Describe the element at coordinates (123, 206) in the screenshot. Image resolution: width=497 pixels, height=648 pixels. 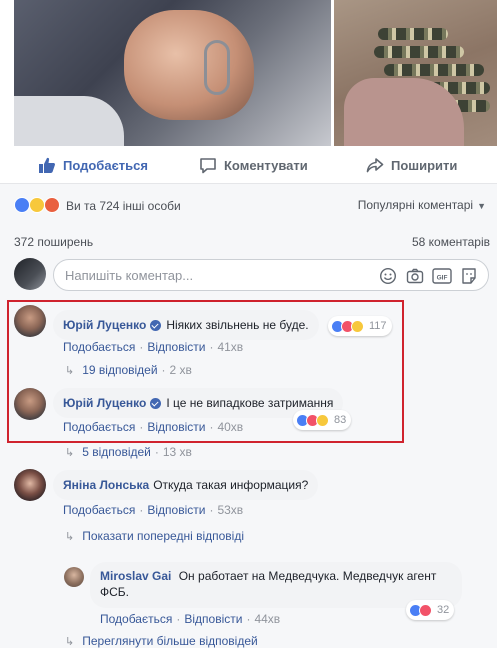
I see `reactors-text: Ви та 724 інші особи` at that location.